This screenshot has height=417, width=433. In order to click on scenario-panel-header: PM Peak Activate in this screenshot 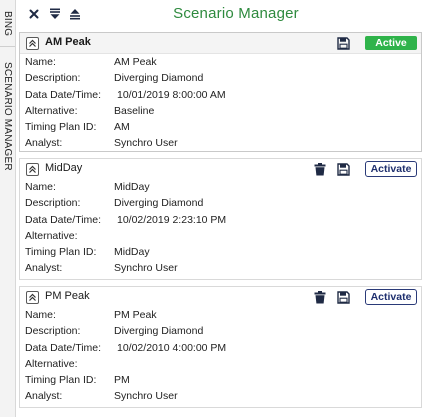, I will do `click(220, 297)`.